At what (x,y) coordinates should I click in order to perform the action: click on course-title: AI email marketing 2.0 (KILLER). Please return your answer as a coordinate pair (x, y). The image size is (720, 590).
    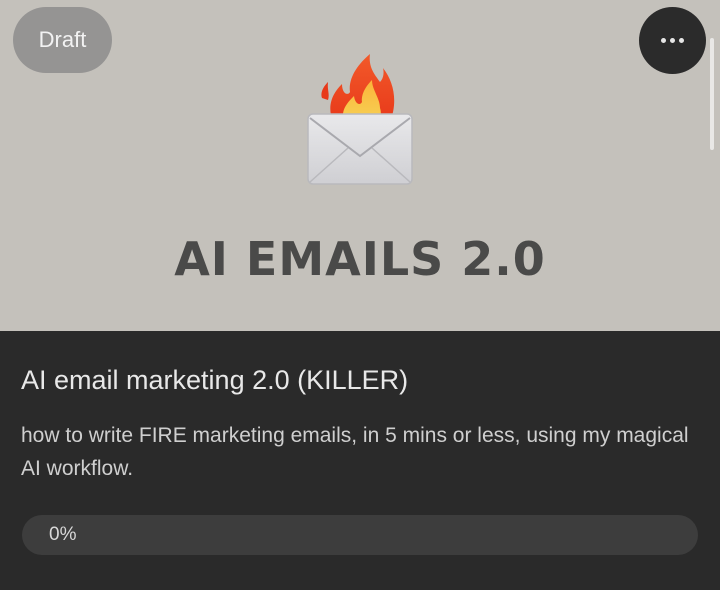
    Looking at the image, I should click on (214, 380).